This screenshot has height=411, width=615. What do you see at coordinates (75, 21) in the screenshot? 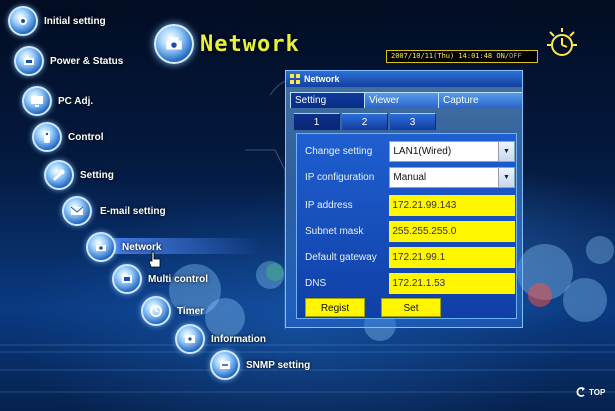
I see `menu-item-label: Initial setting` at bounding box center [75, 21].